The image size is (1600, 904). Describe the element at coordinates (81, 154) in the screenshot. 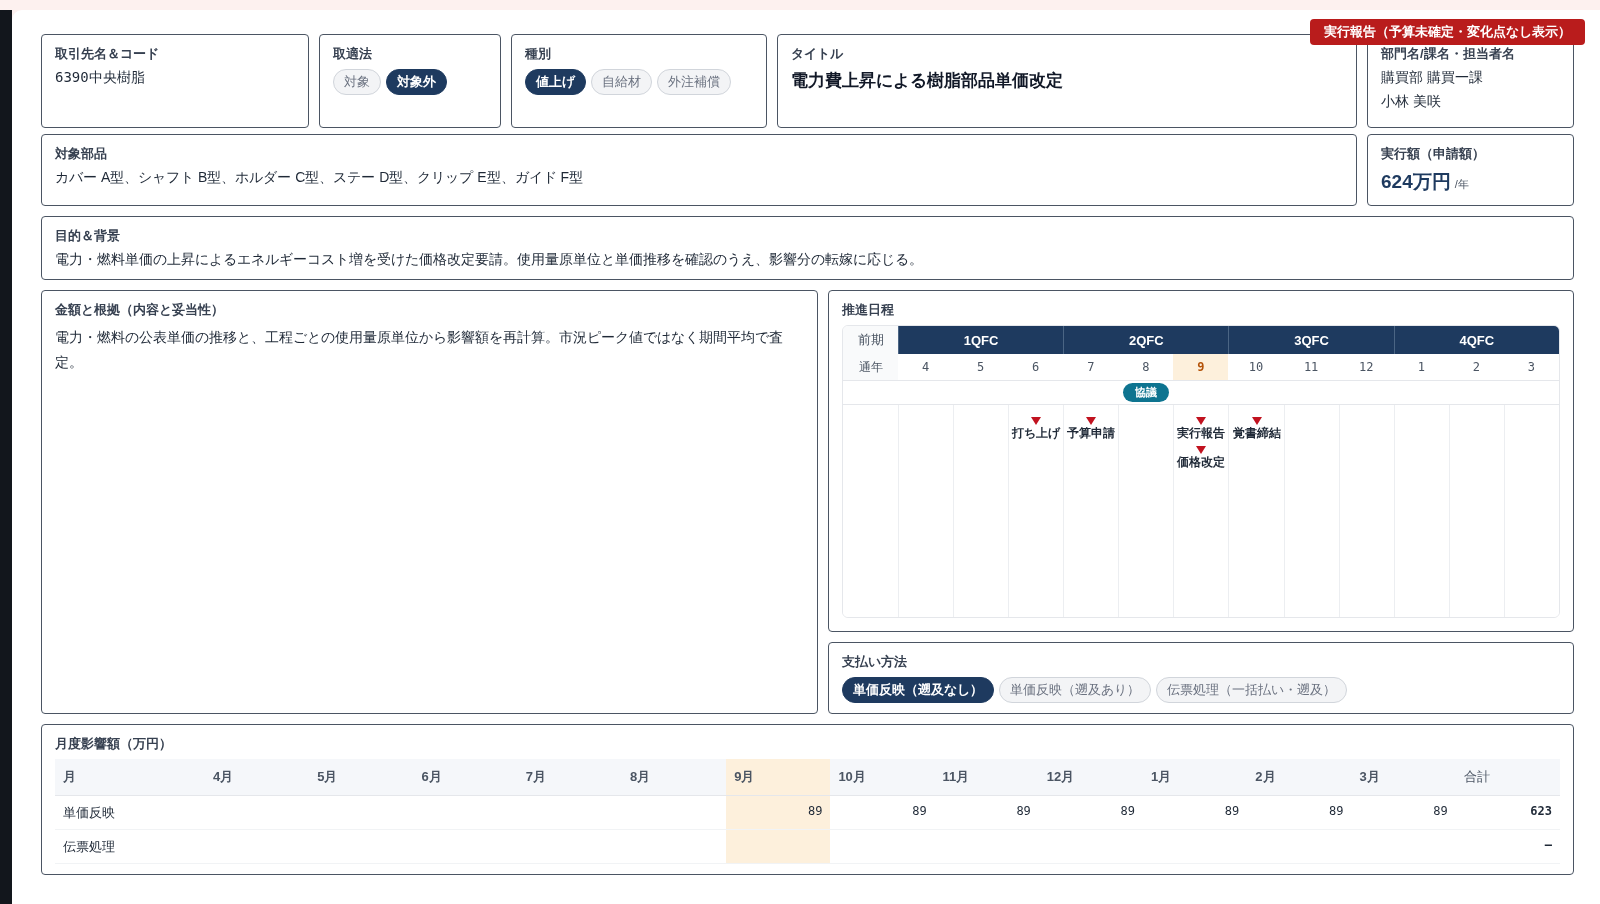

I see `field-label: 対象部品` at that location.